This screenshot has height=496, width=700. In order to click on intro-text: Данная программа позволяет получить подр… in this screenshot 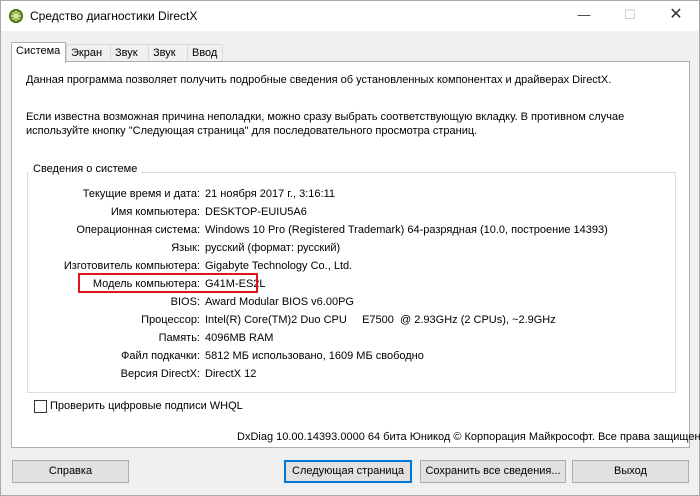, I will do `click(319, 80)`.